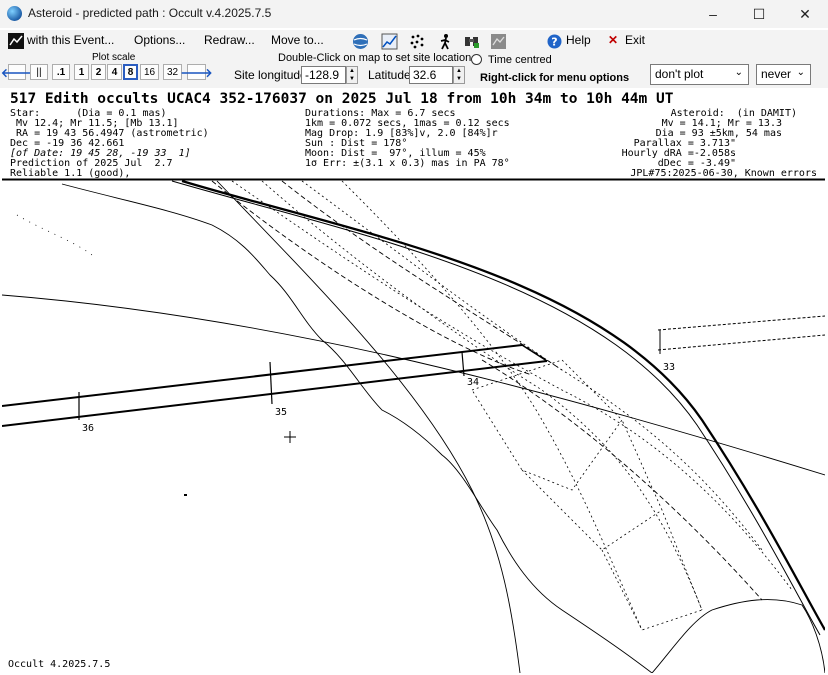 The image size is (828, 675). I want to click on scale-button-1: 1, so click(81, 72).